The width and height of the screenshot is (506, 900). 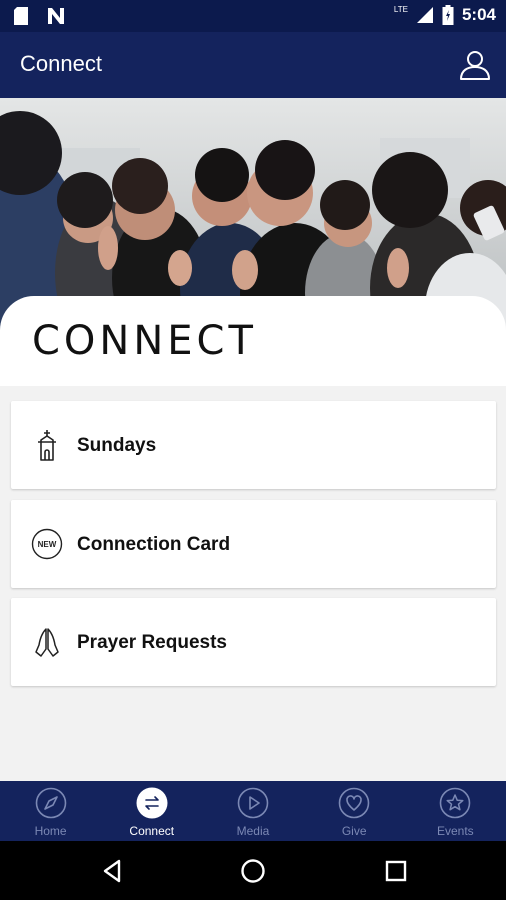 I want to click on play-icon, so click(x=253, y=803).